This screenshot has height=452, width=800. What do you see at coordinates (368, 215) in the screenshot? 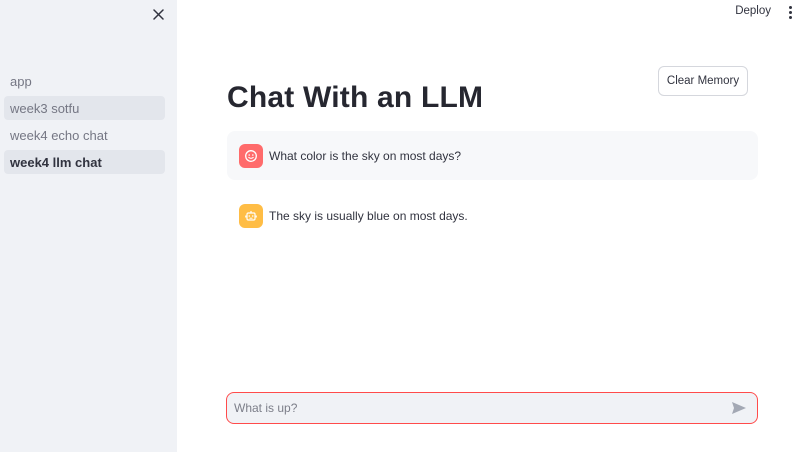
I see `message-text: The sky is usually blue on most days.` at bounding box center [368, 215].